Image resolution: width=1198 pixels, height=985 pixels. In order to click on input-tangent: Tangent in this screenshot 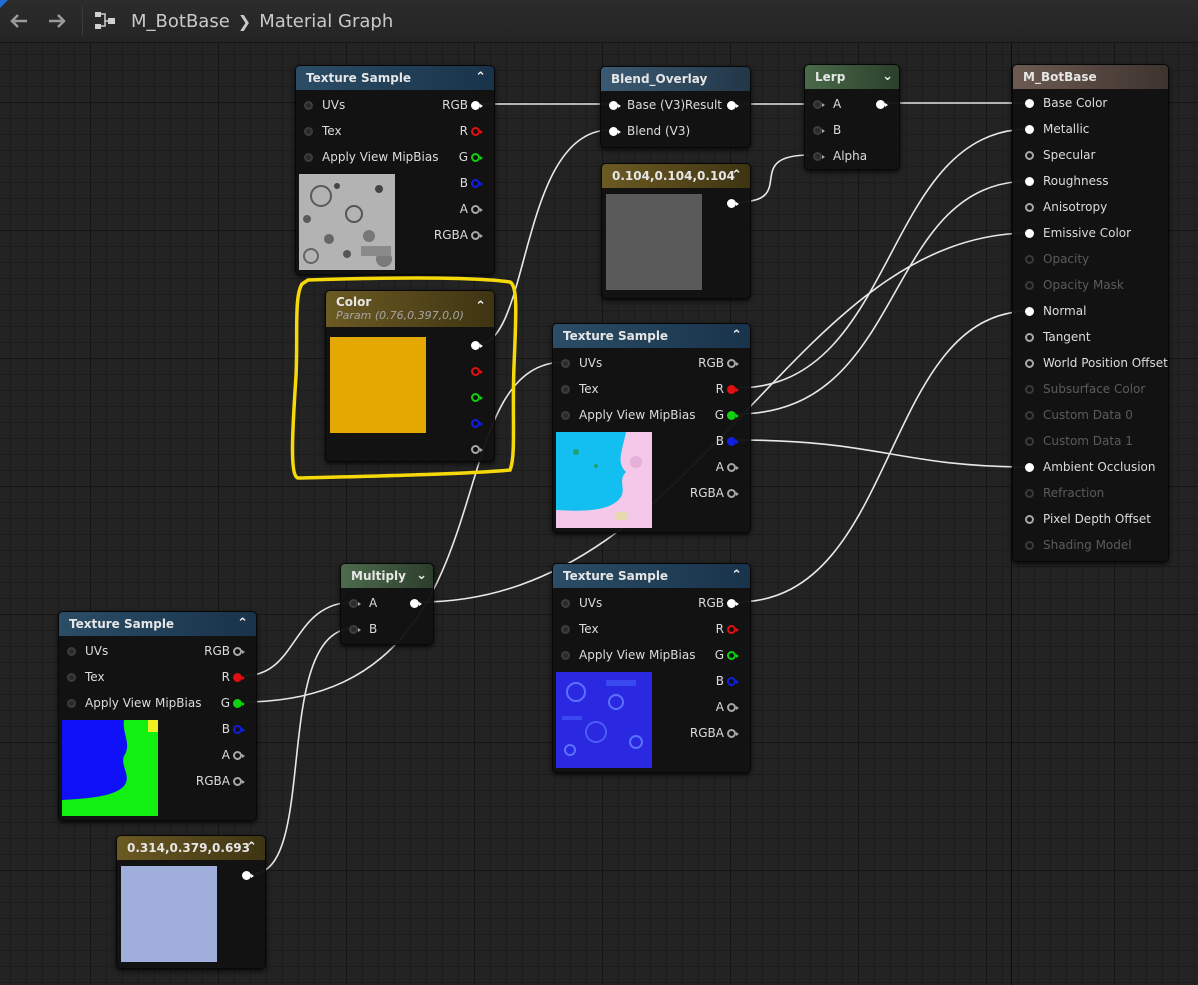, I will do `click(1058, 337)`.